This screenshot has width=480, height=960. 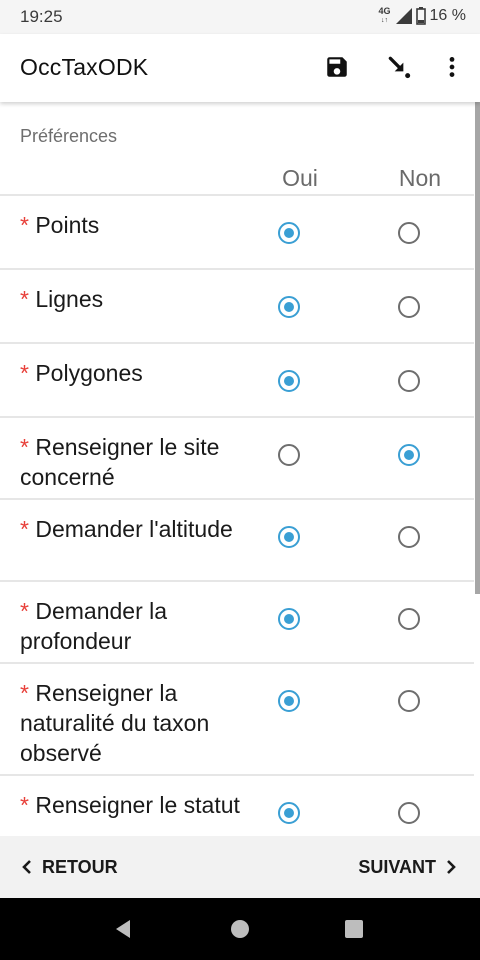 I want to click on preference-row: * Demander la profondeur, so click(x=237, y=623).